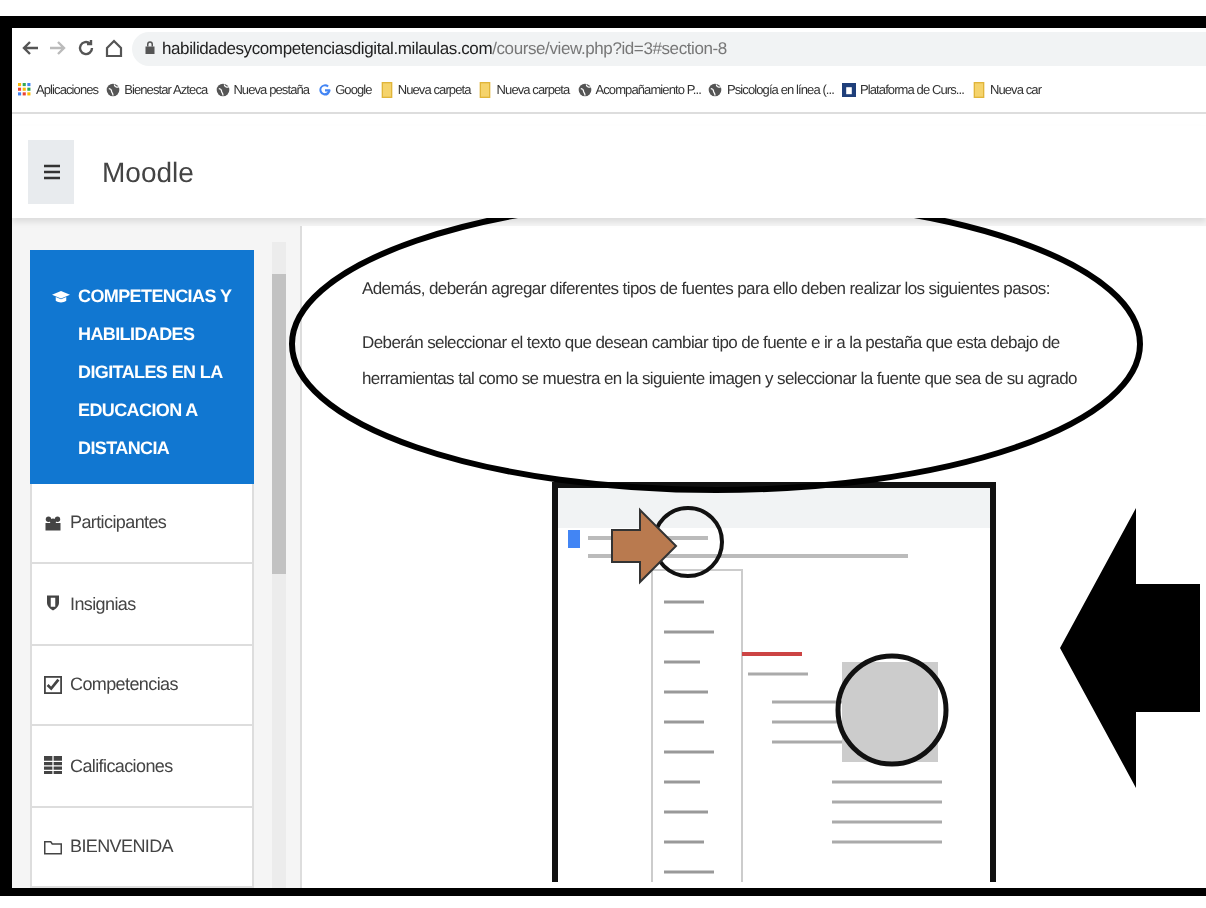  Describe the element at coordinates (142, 605) in the screenshot. I see `sidebar-item: Insignias` at that location.